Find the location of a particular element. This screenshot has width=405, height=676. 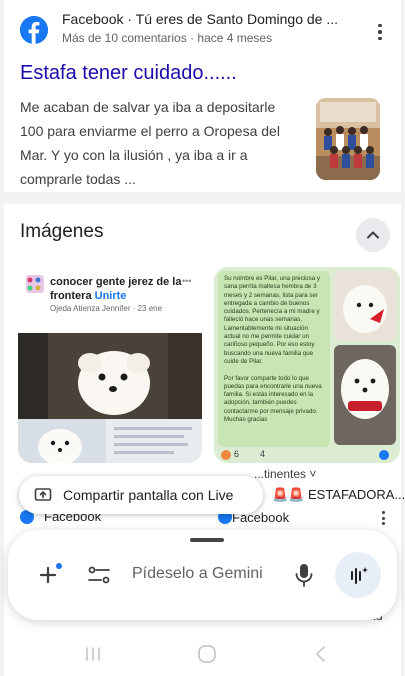

tools-sliders-icon is located at coordinates (99, 575).